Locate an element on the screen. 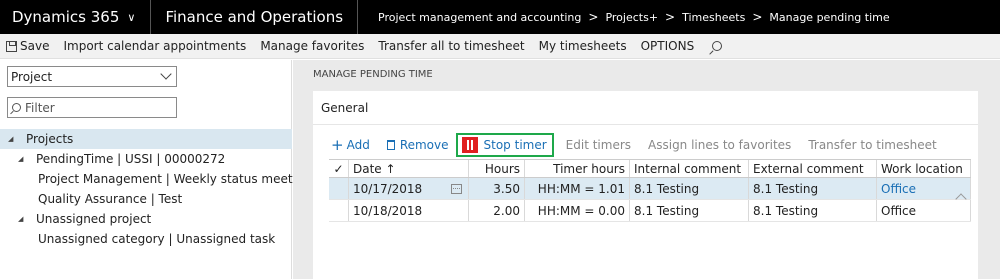 The height and width of the screenshot is (279, 1000). date-value: 10/18/2018 is located at coordinates (388, 210).